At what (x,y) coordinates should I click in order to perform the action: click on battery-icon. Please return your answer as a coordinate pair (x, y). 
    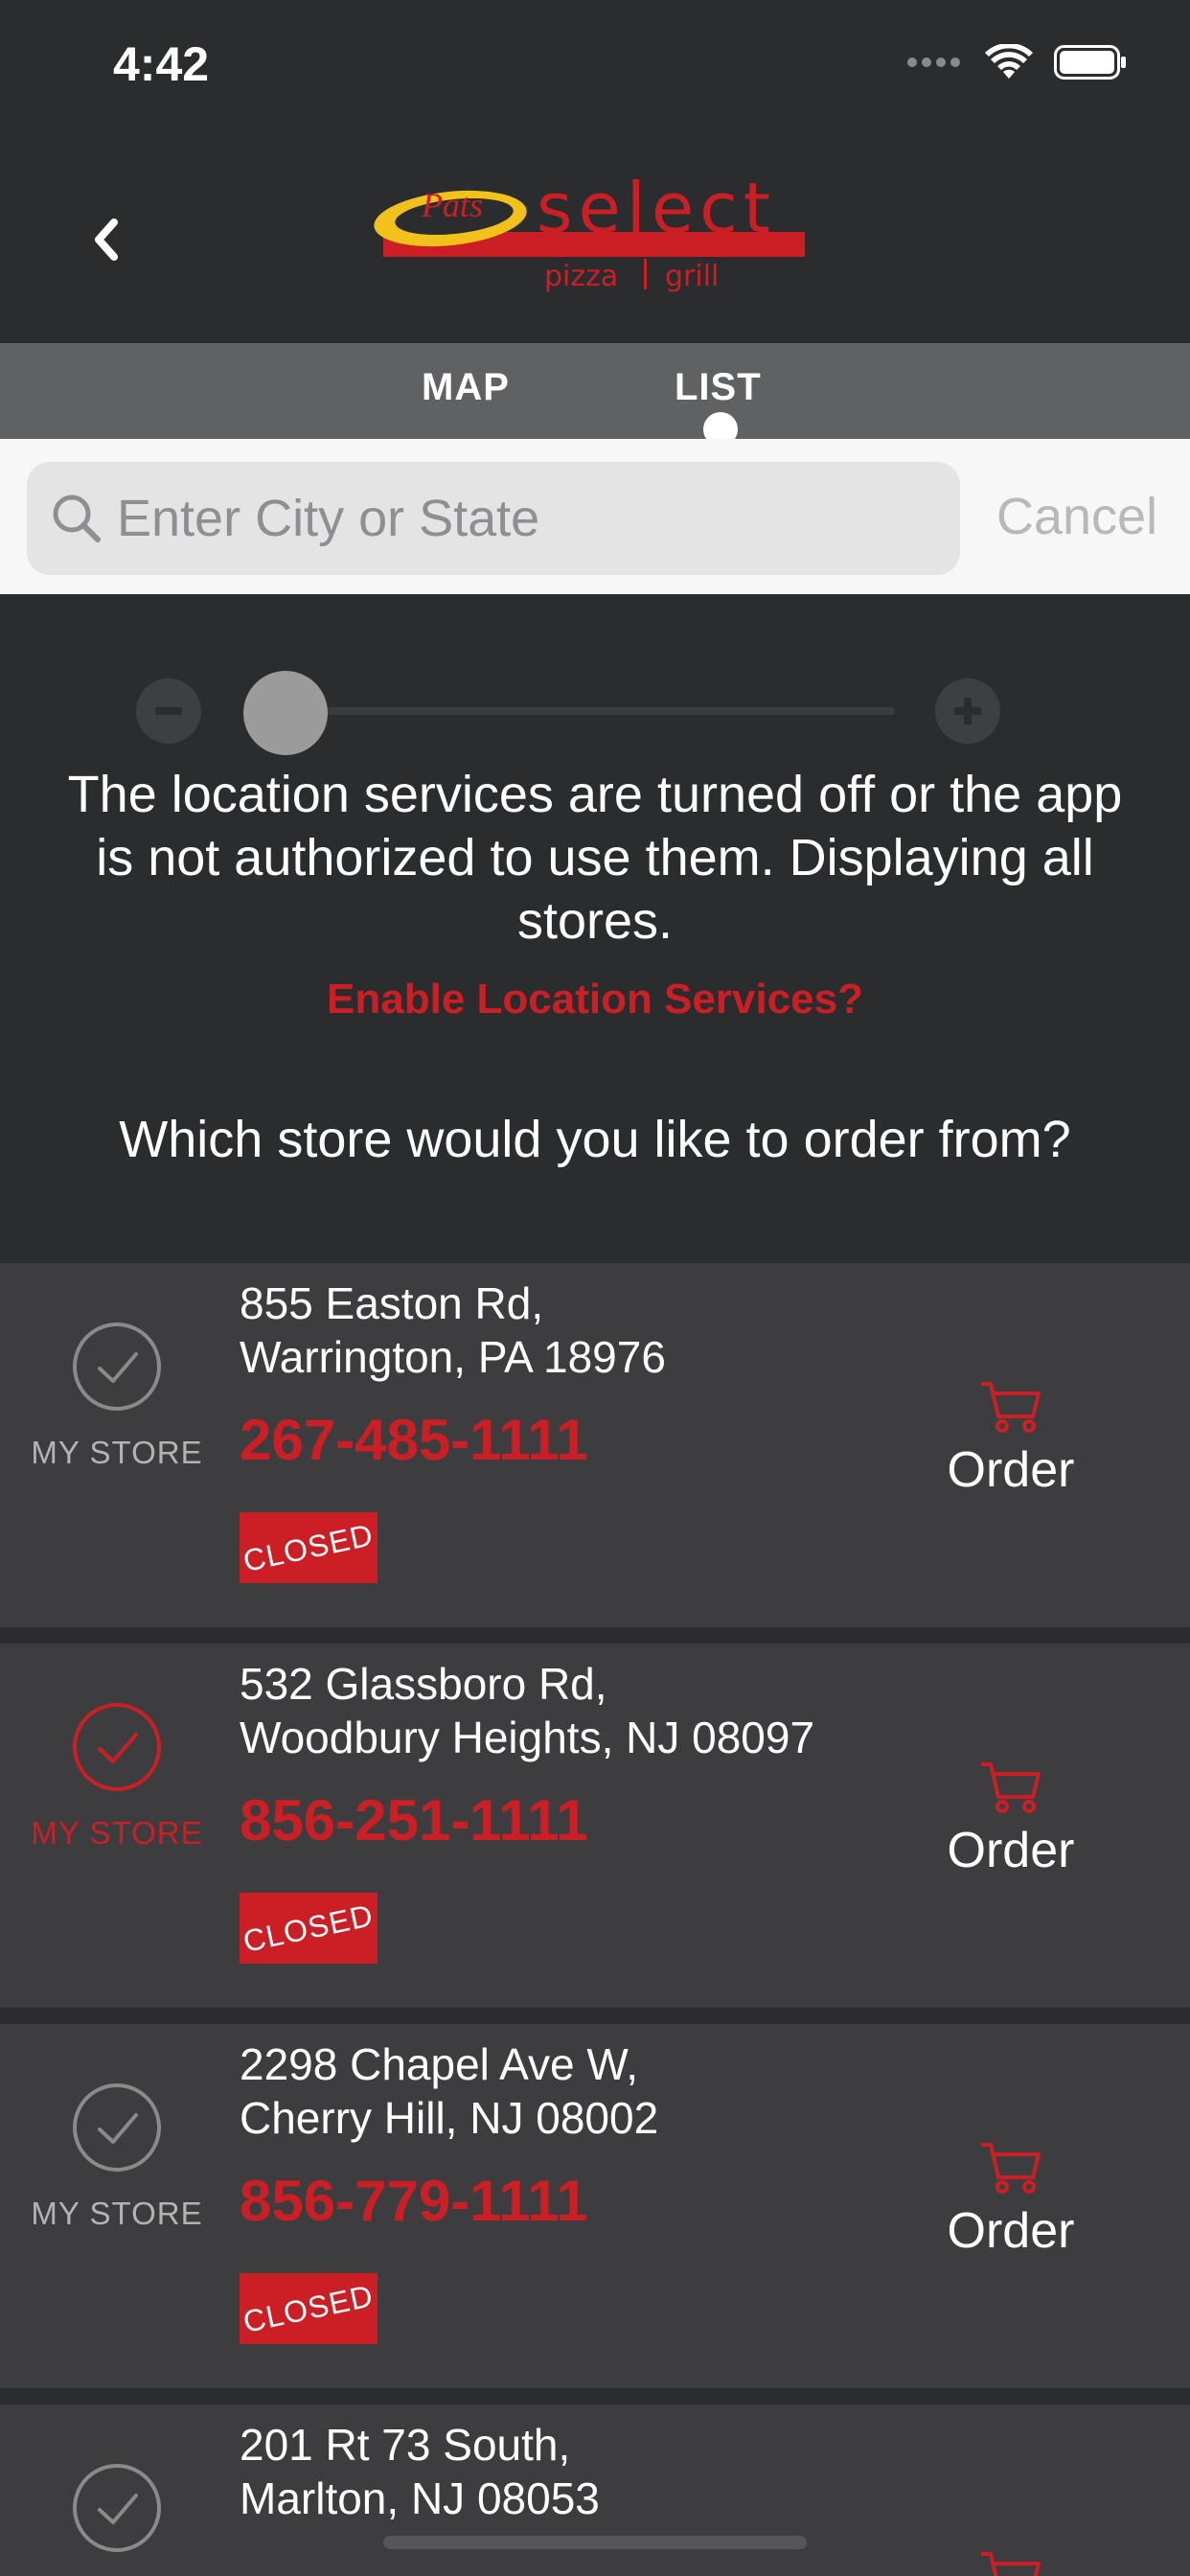
    Looking at the image, I should click on (1090, 63).